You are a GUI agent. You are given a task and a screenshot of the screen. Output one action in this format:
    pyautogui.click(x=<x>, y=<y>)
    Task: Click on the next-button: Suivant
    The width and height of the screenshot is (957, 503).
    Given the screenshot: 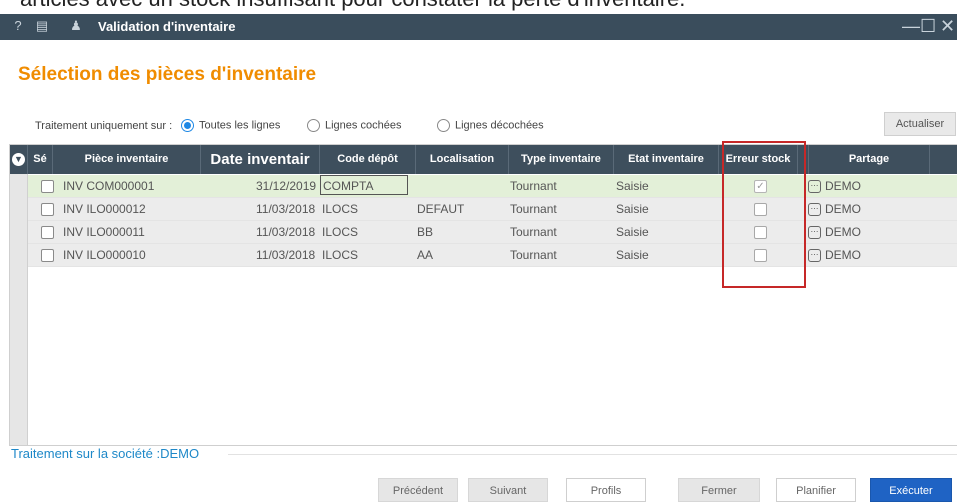 What is the action you would take?
    pyautogui.click(x=508, y=490)
    